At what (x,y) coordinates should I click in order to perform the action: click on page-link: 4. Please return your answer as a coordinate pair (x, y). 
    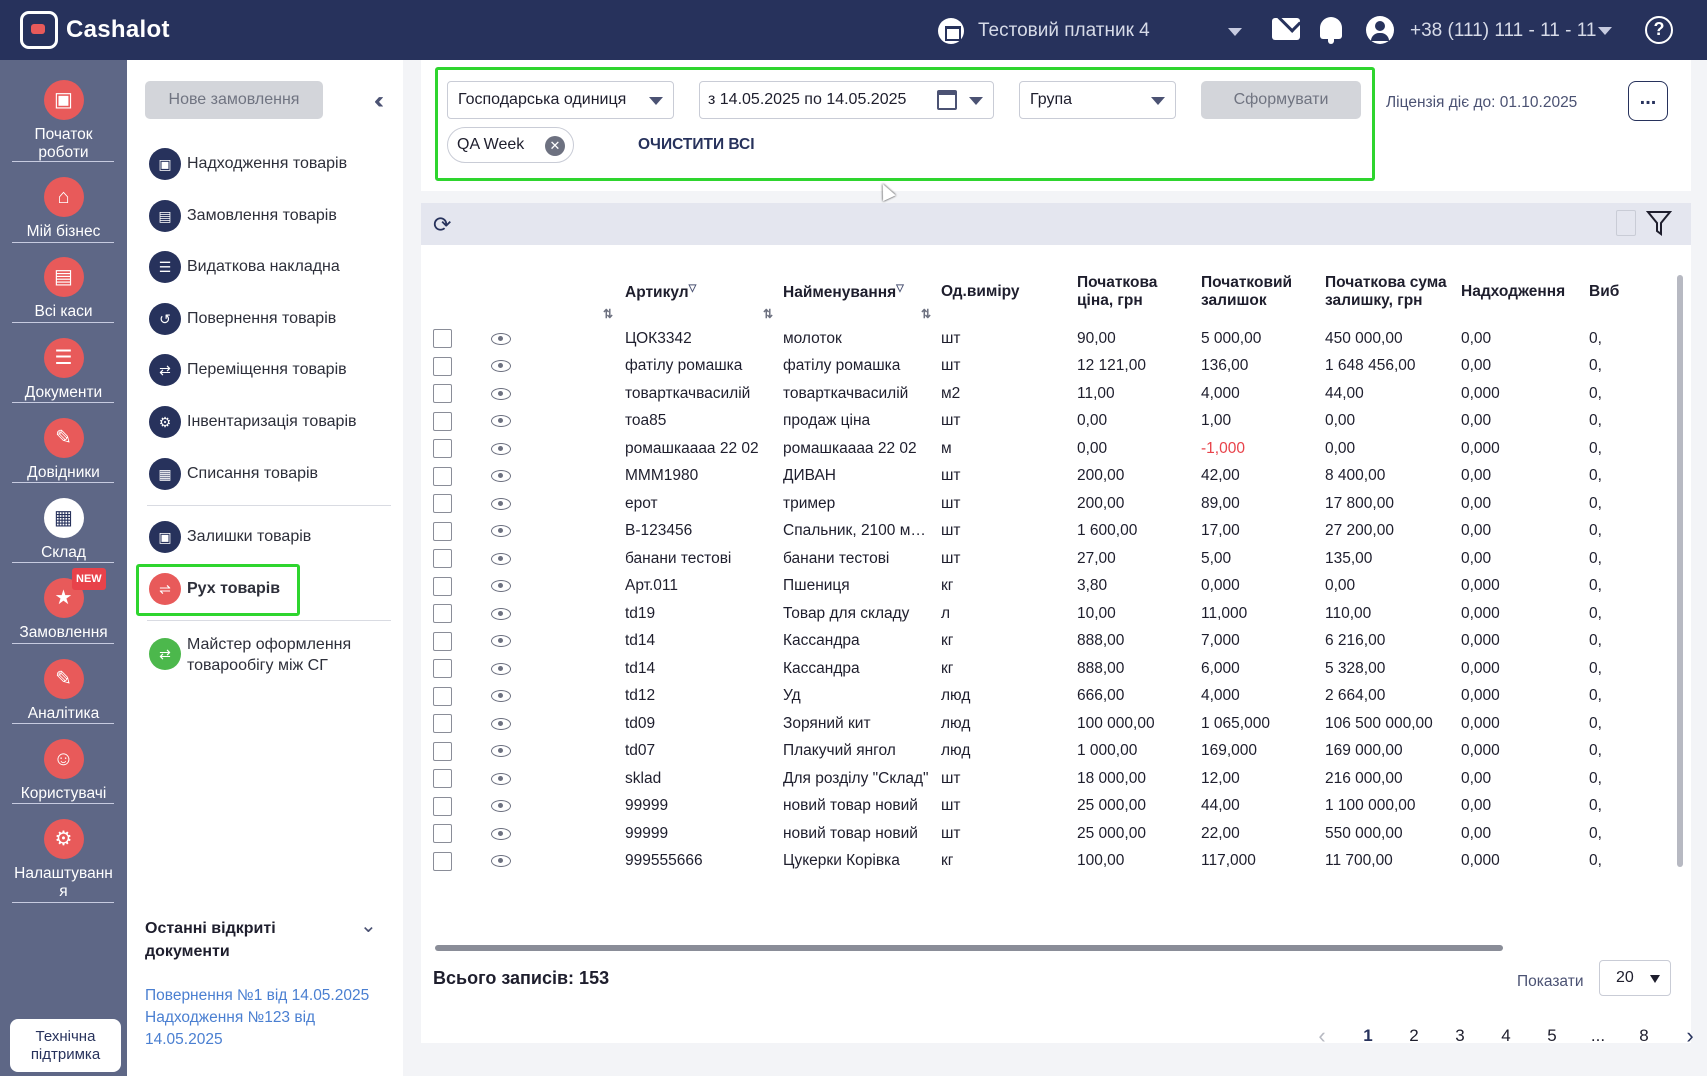
    Looking at the image, I should click on (1506, 1036).